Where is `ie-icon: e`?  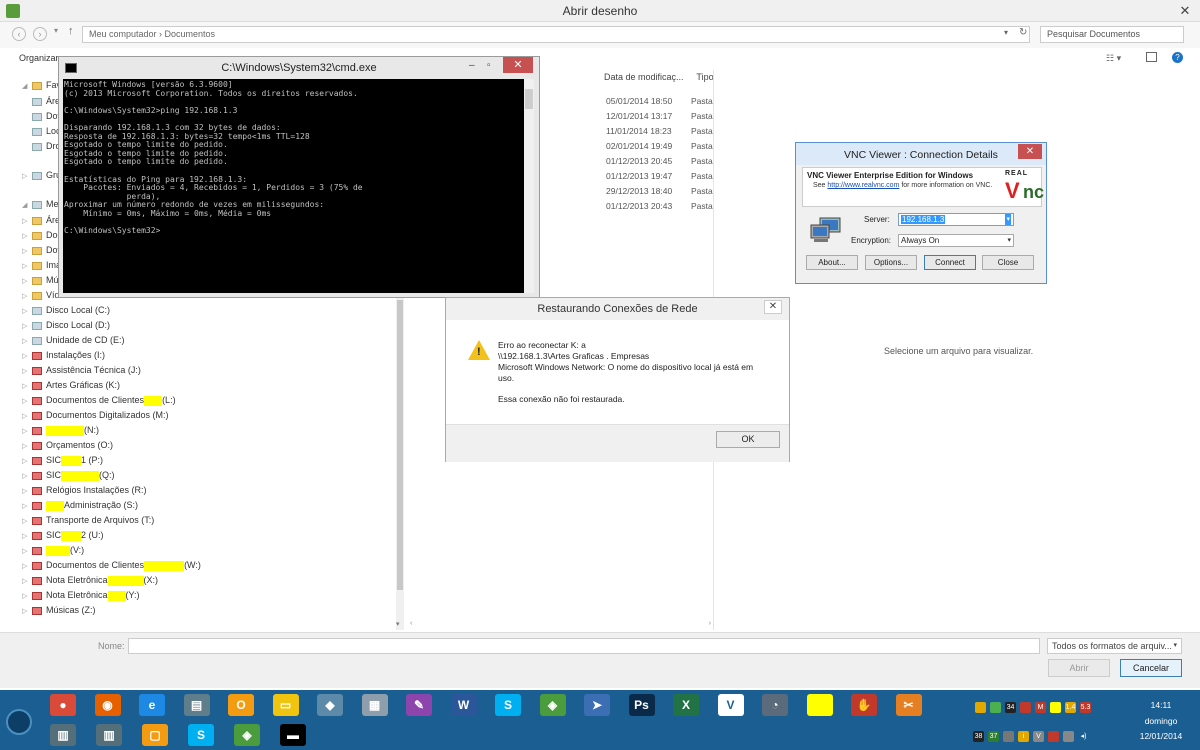 ie-icon: e is located at coordinates (152, 705).